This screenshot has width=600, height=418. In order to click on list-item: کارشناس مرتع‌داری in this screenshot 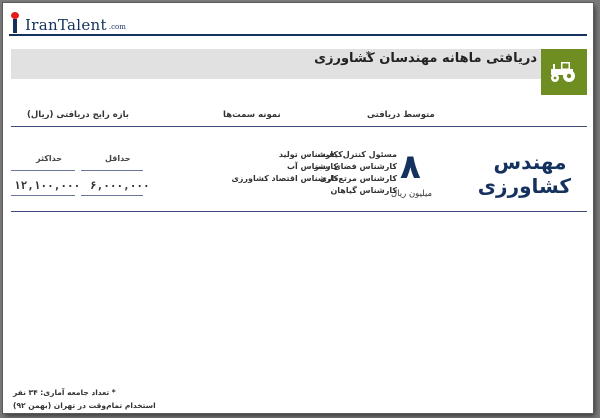, I will do `click(358, 178)`.